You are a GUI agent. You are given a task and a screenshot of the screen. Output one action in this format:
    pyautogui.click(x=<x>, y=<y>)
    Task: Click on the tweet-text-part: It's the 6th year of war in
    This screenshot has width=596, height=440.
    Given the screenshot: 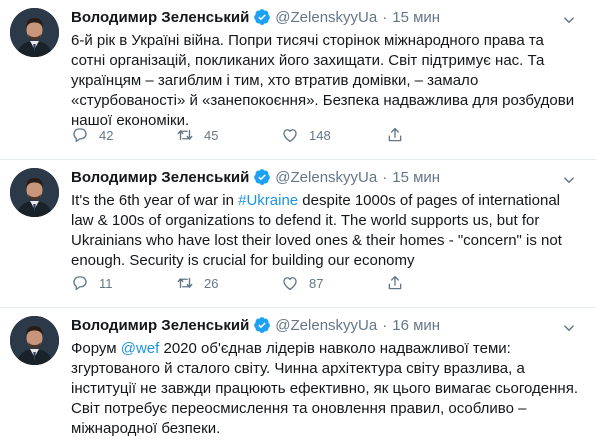 What is the action you would take?
    pyautogui.click(x=155, y=200)
    